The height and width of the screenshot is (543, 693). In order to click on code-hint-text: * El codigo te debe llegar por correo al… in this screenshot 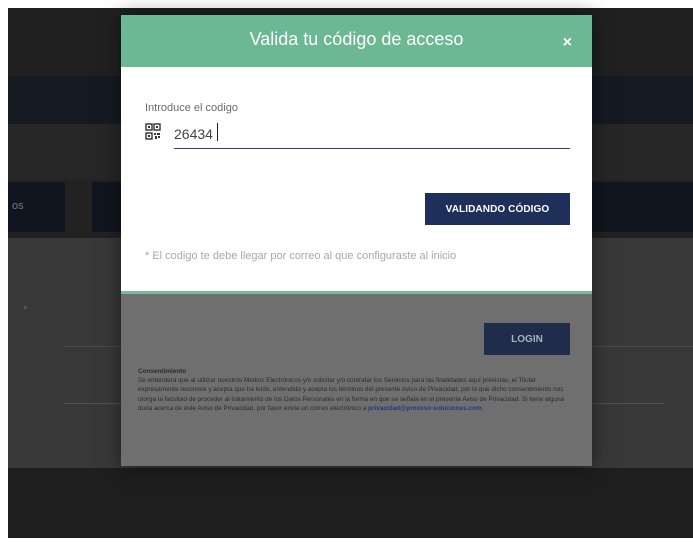, I will do `click(301, 256)`.